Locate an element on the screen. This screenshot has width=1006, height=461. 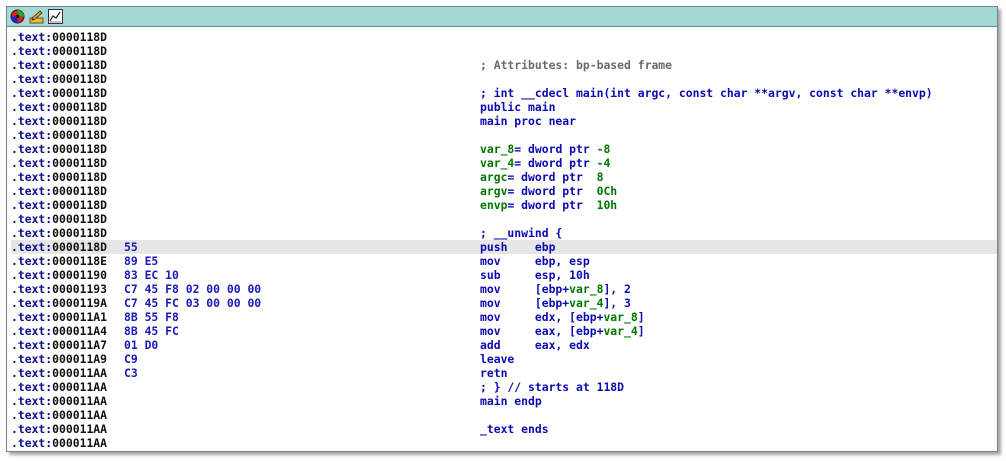
address-offset: 000011A9 is located at coordinates (80, 359).